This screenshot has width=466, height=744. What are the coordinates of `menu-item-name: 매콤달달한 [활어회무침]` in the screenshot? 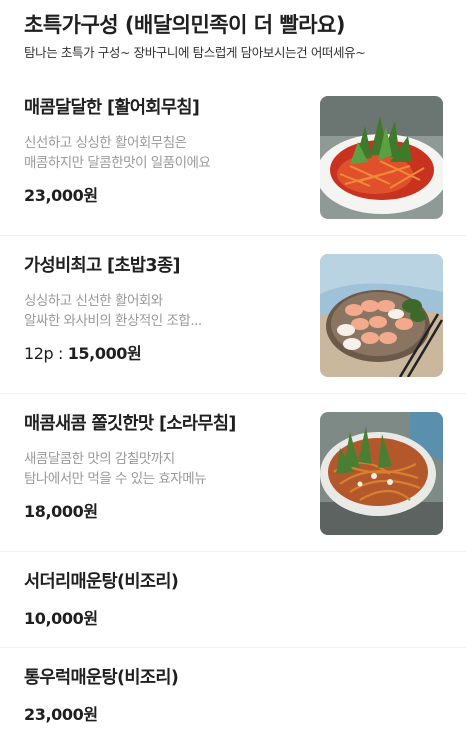 It's located at (112, 108).